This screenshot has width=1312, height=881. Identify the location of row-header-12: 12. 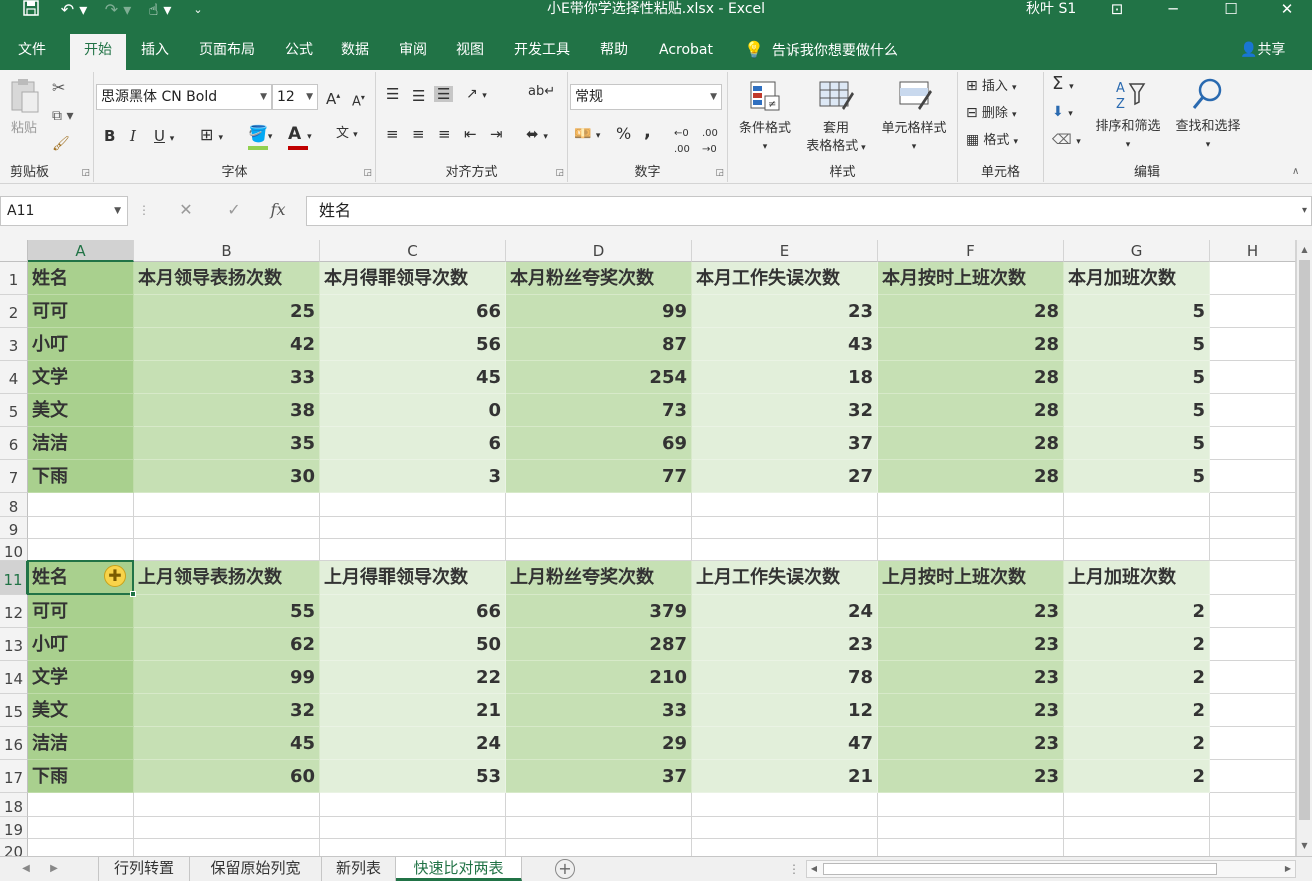
(14, 611).